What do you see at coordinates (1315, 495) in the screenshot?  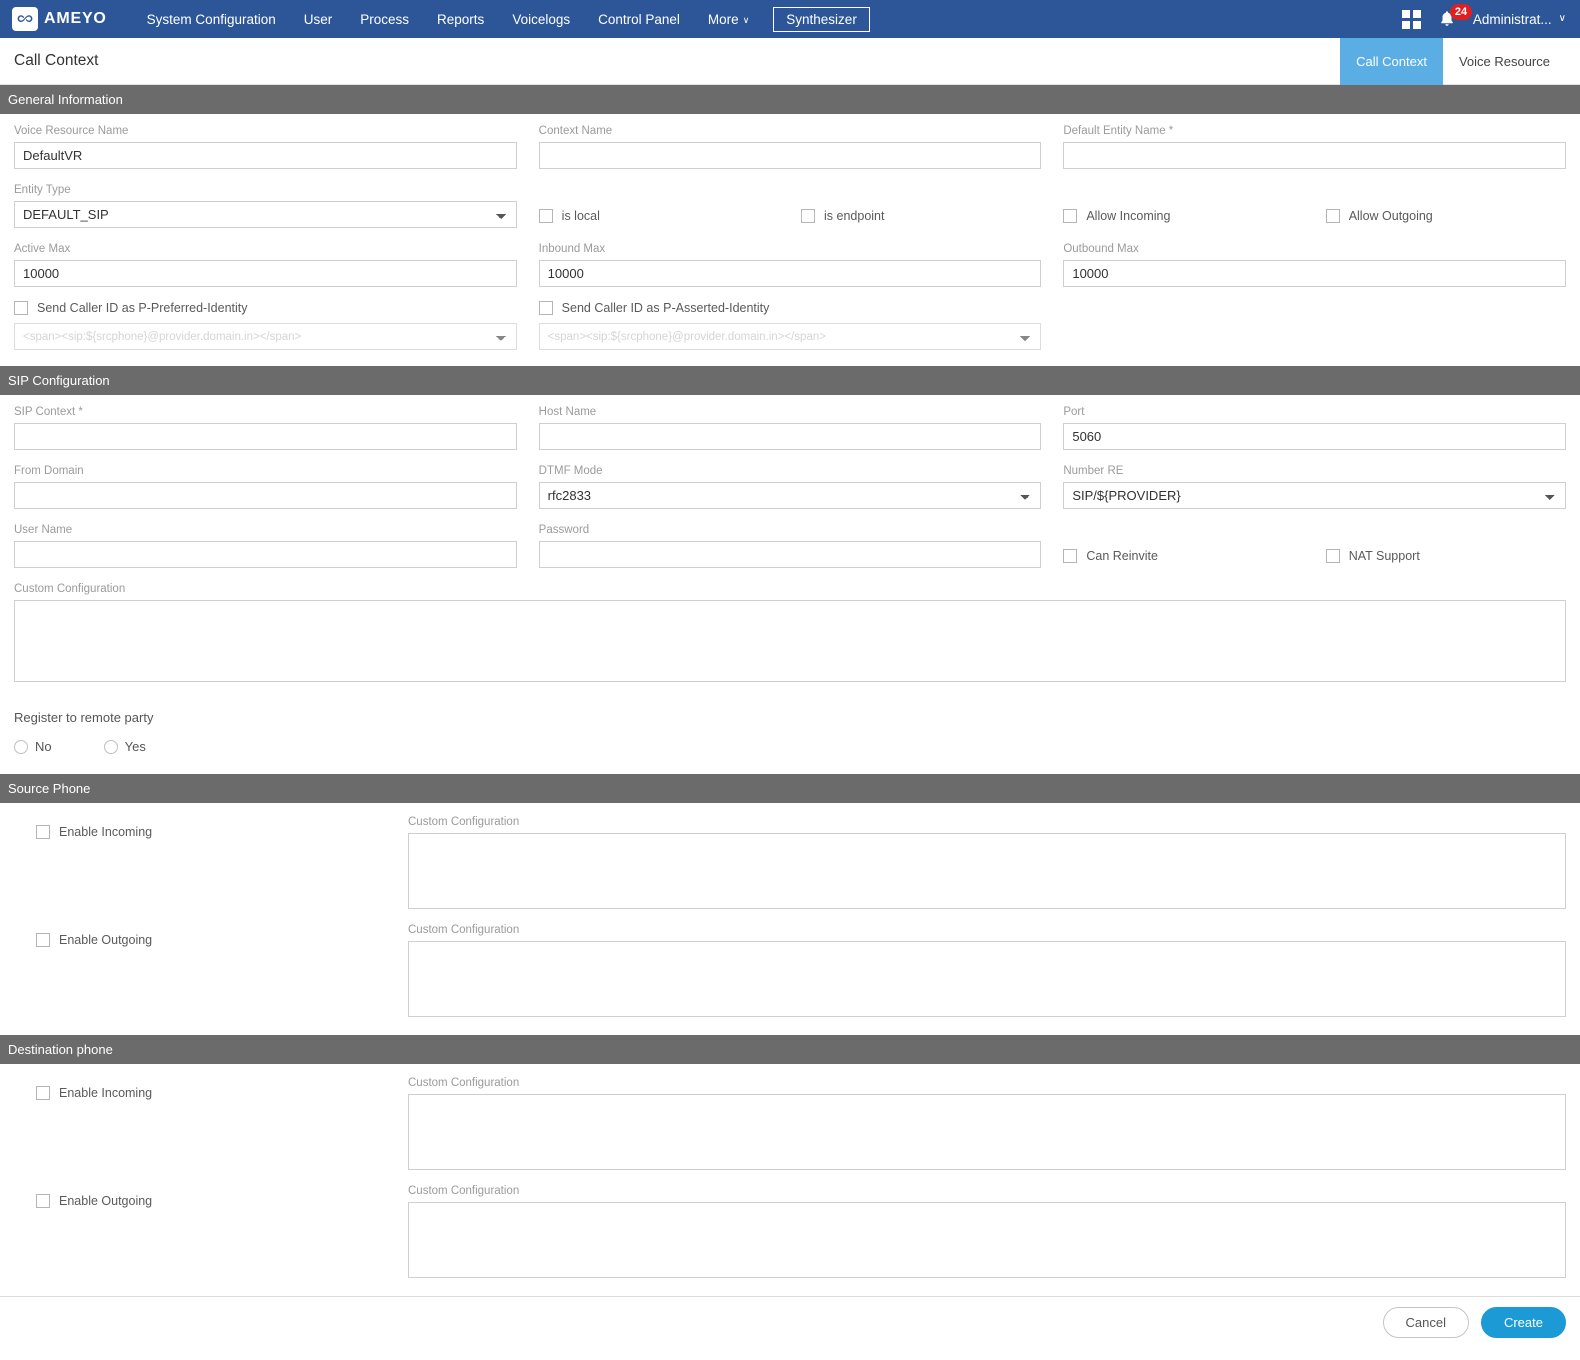 I see `number-re-select: SIP/${PROVIDER}` at bounding box center [1315, 495].